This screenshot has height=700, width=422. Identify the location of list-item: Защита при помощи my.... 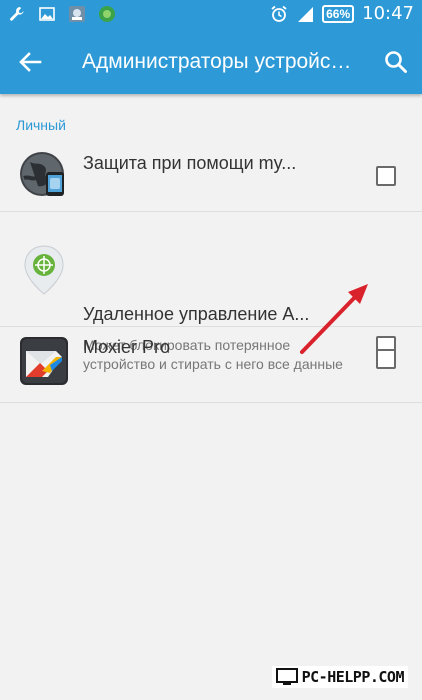
(211, 174).